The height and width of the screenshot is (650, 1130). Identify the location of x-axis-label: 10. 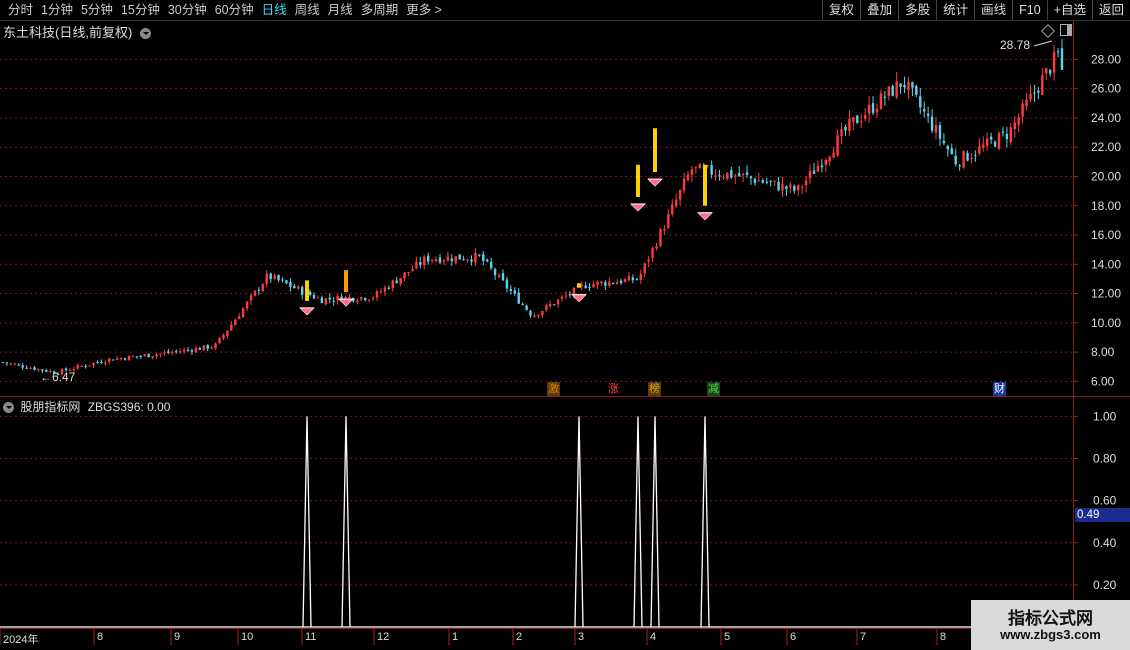
(247, 637).